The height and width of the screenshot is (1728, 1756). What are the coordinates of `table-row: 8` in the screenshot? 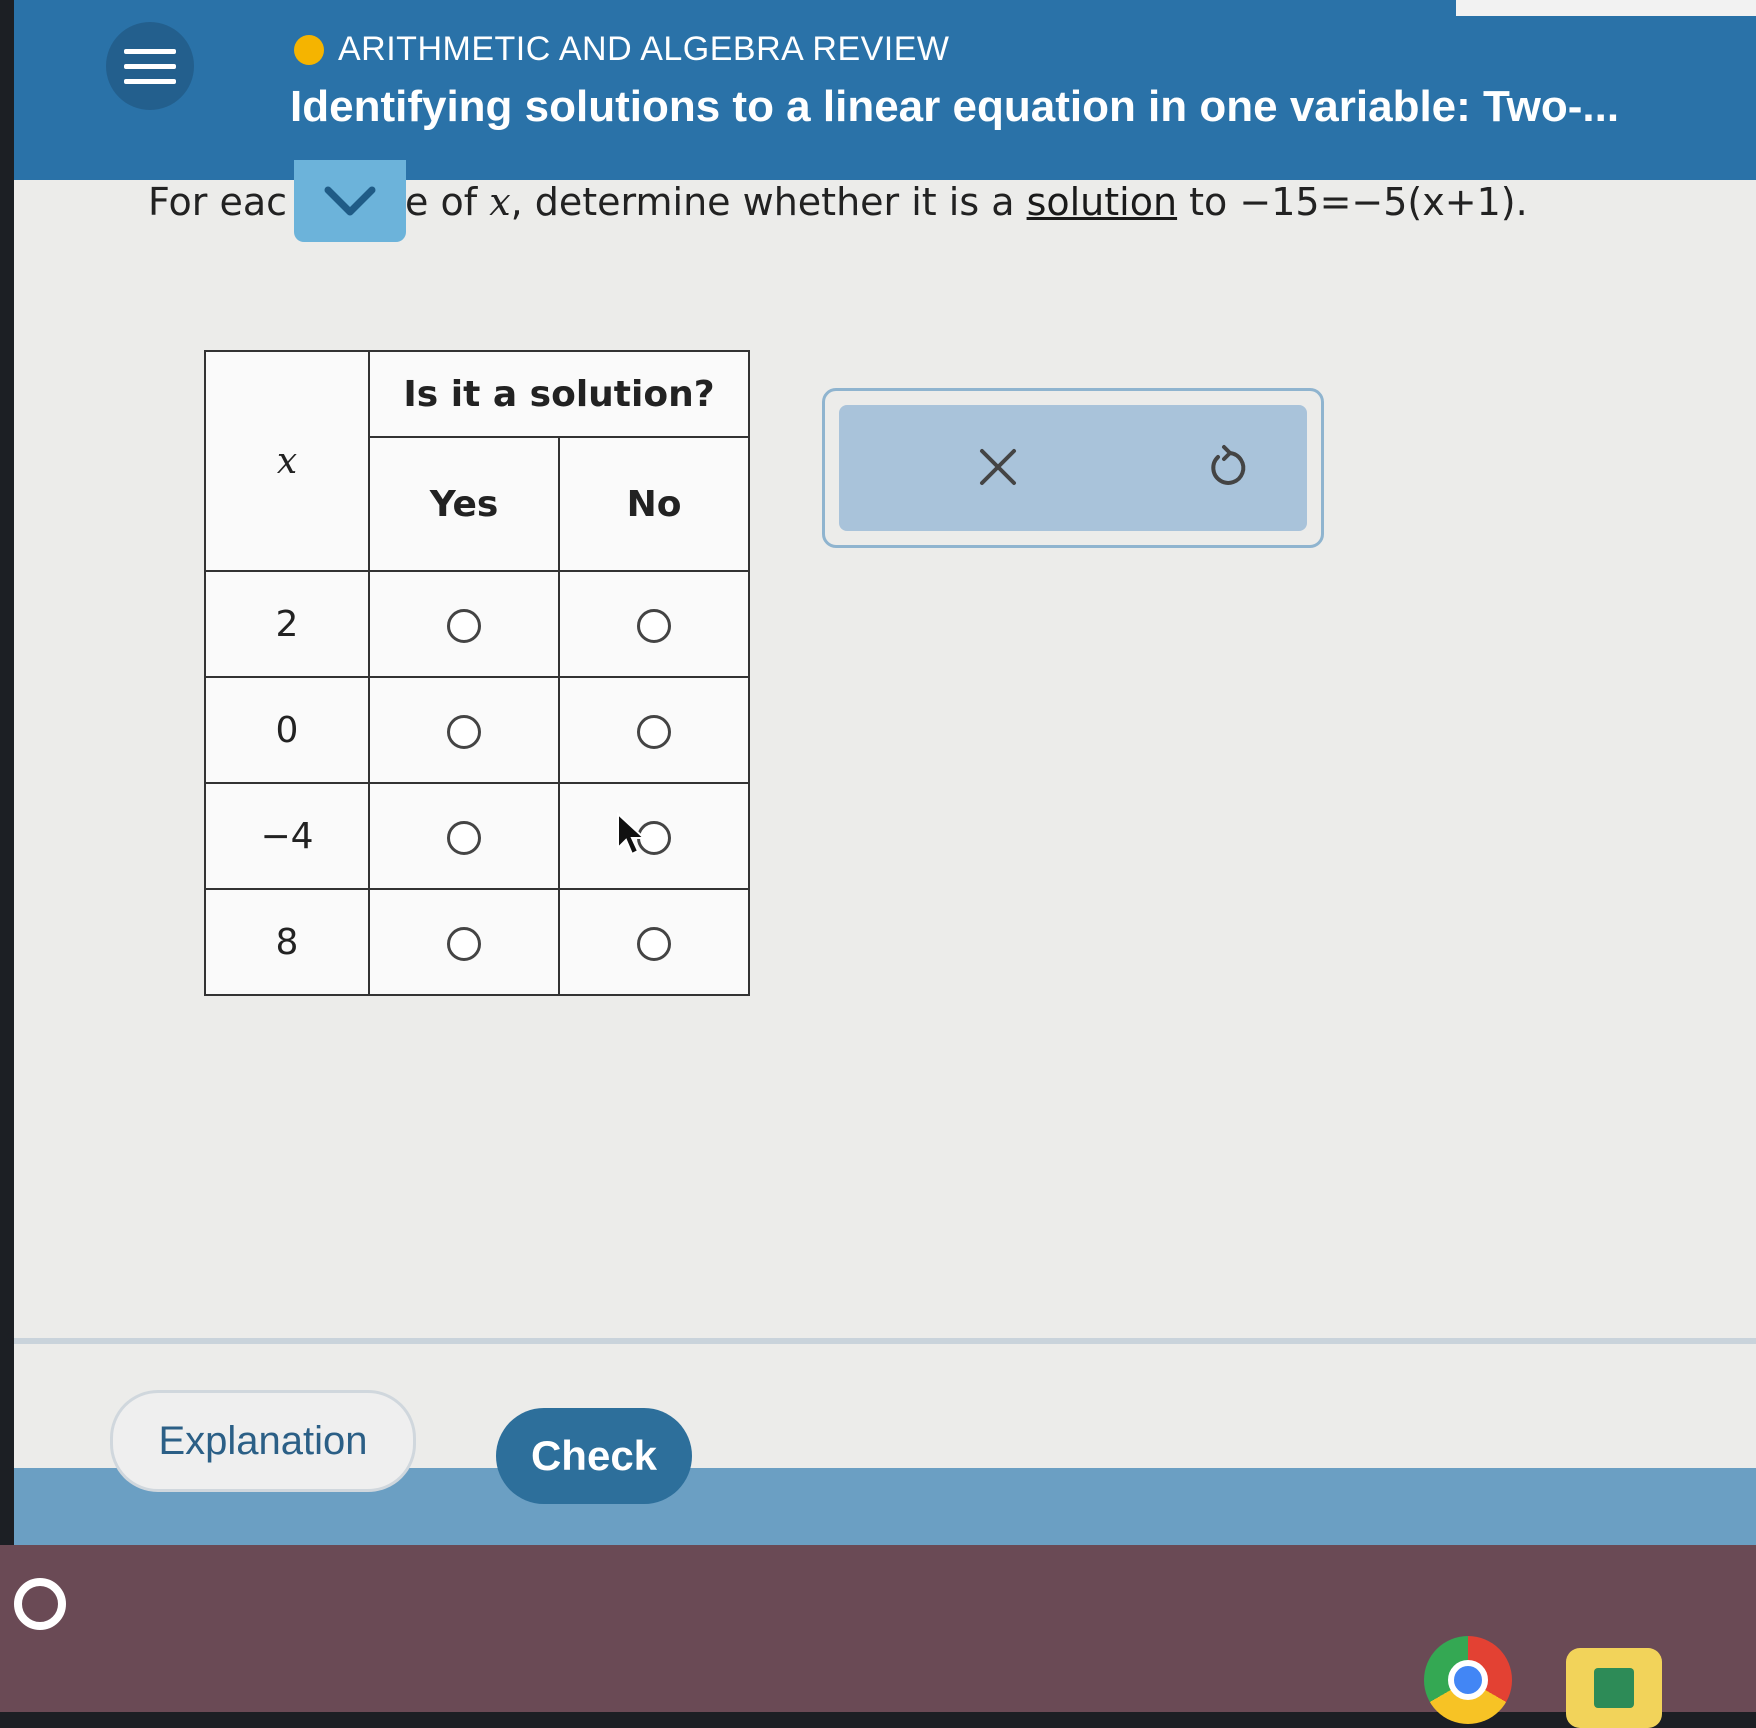 It's located at (477, 942).